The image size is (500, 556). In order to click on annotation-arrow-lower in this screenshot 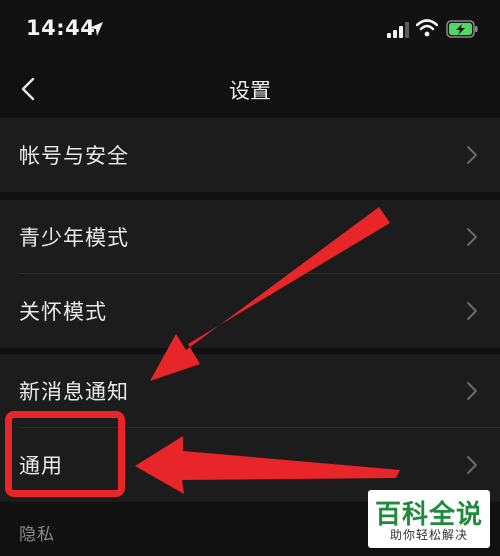, I will do `click(267, 465)`.